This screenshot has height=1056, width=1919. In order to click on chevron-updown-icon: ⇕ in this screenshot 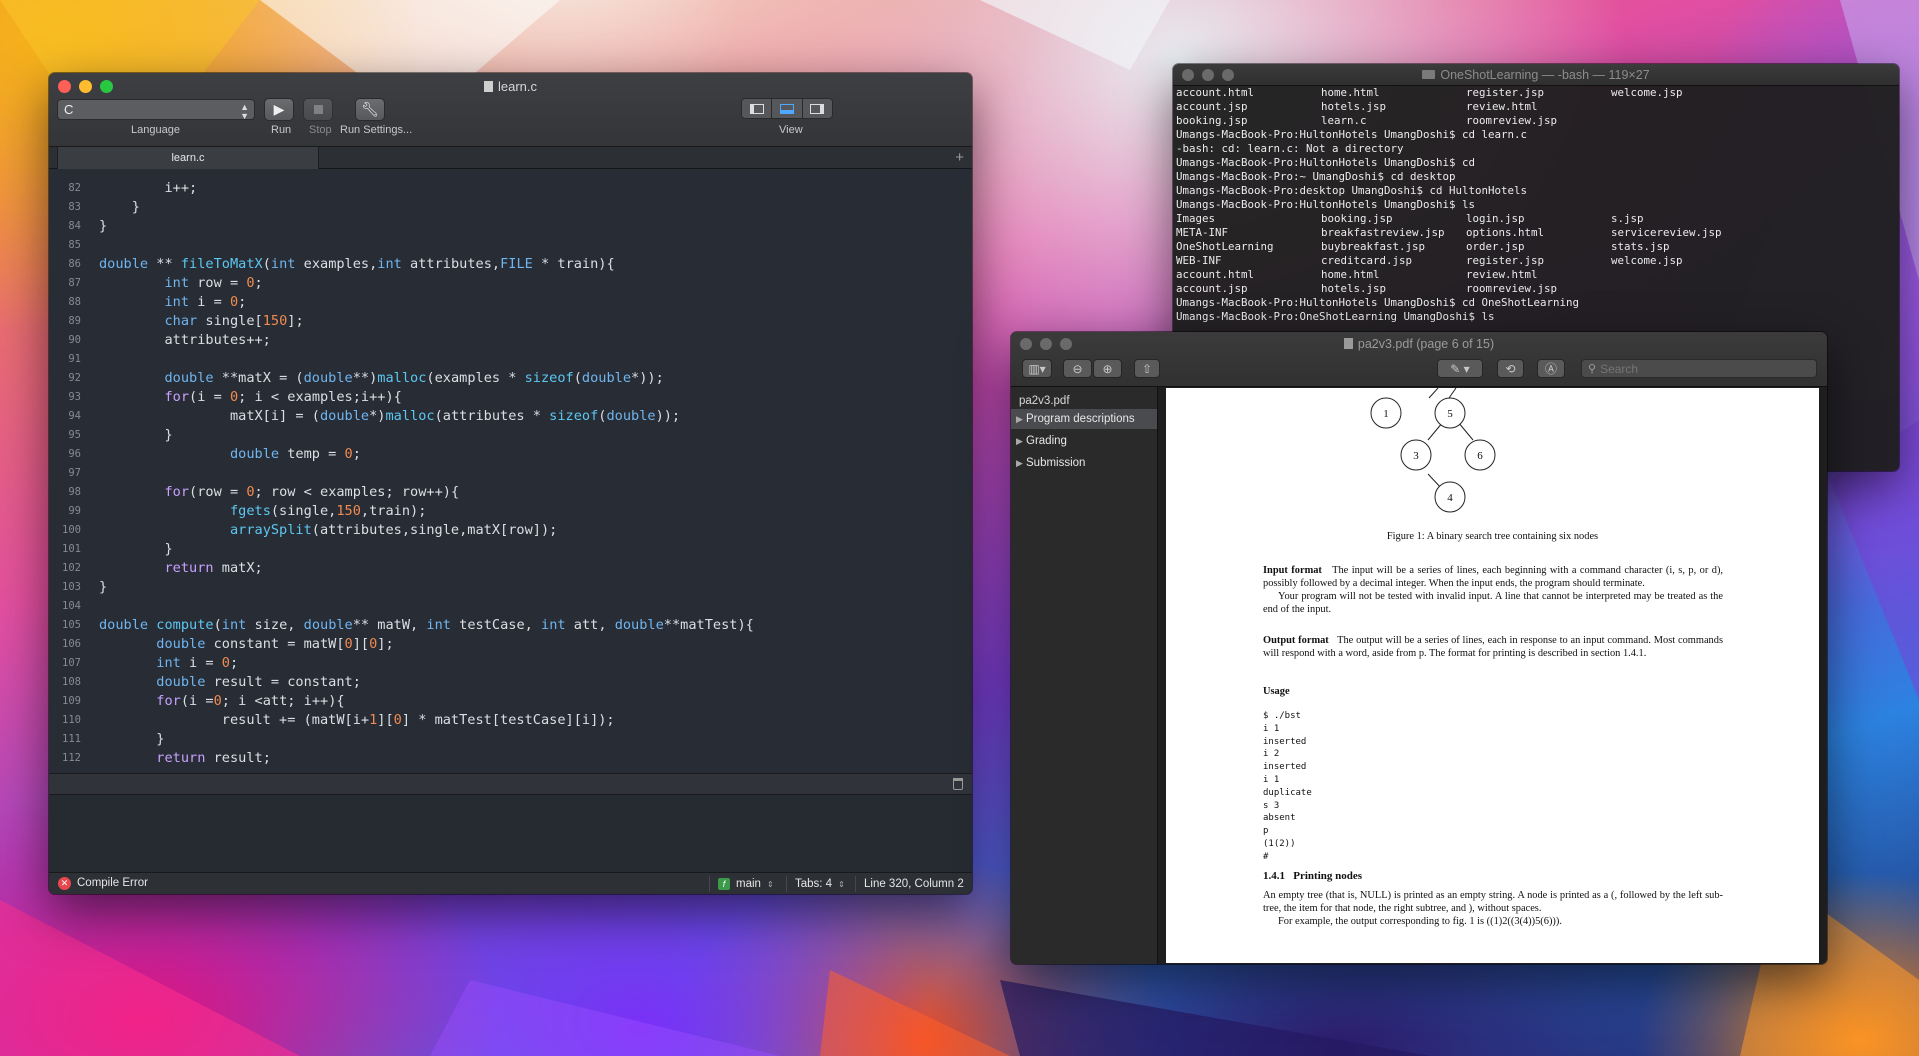, I will do `click(841, 884)`.